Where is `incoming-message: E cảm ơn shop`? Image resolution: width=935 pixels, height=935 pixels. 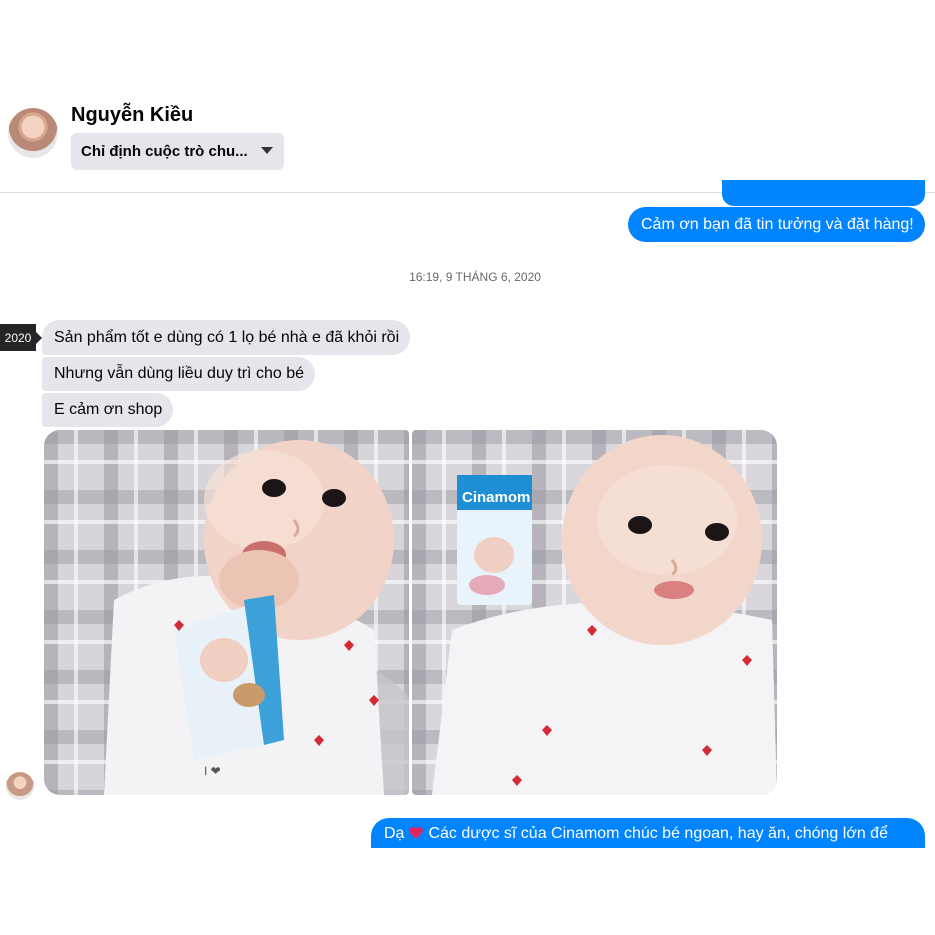
incoming-message: E cảm ơn shop is located at coordinates (107, 410).